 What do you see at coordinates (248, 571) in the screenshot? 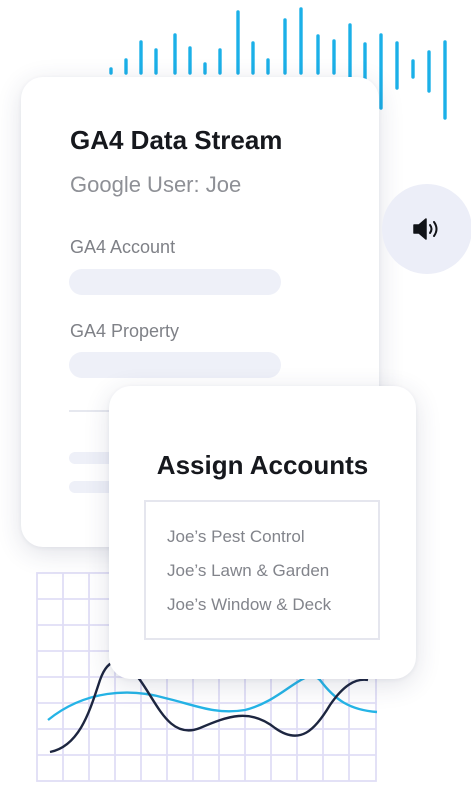
I see `account-item-lawn-garden: Joe’s Lawn & Garden` at bounding box center [248, 571].